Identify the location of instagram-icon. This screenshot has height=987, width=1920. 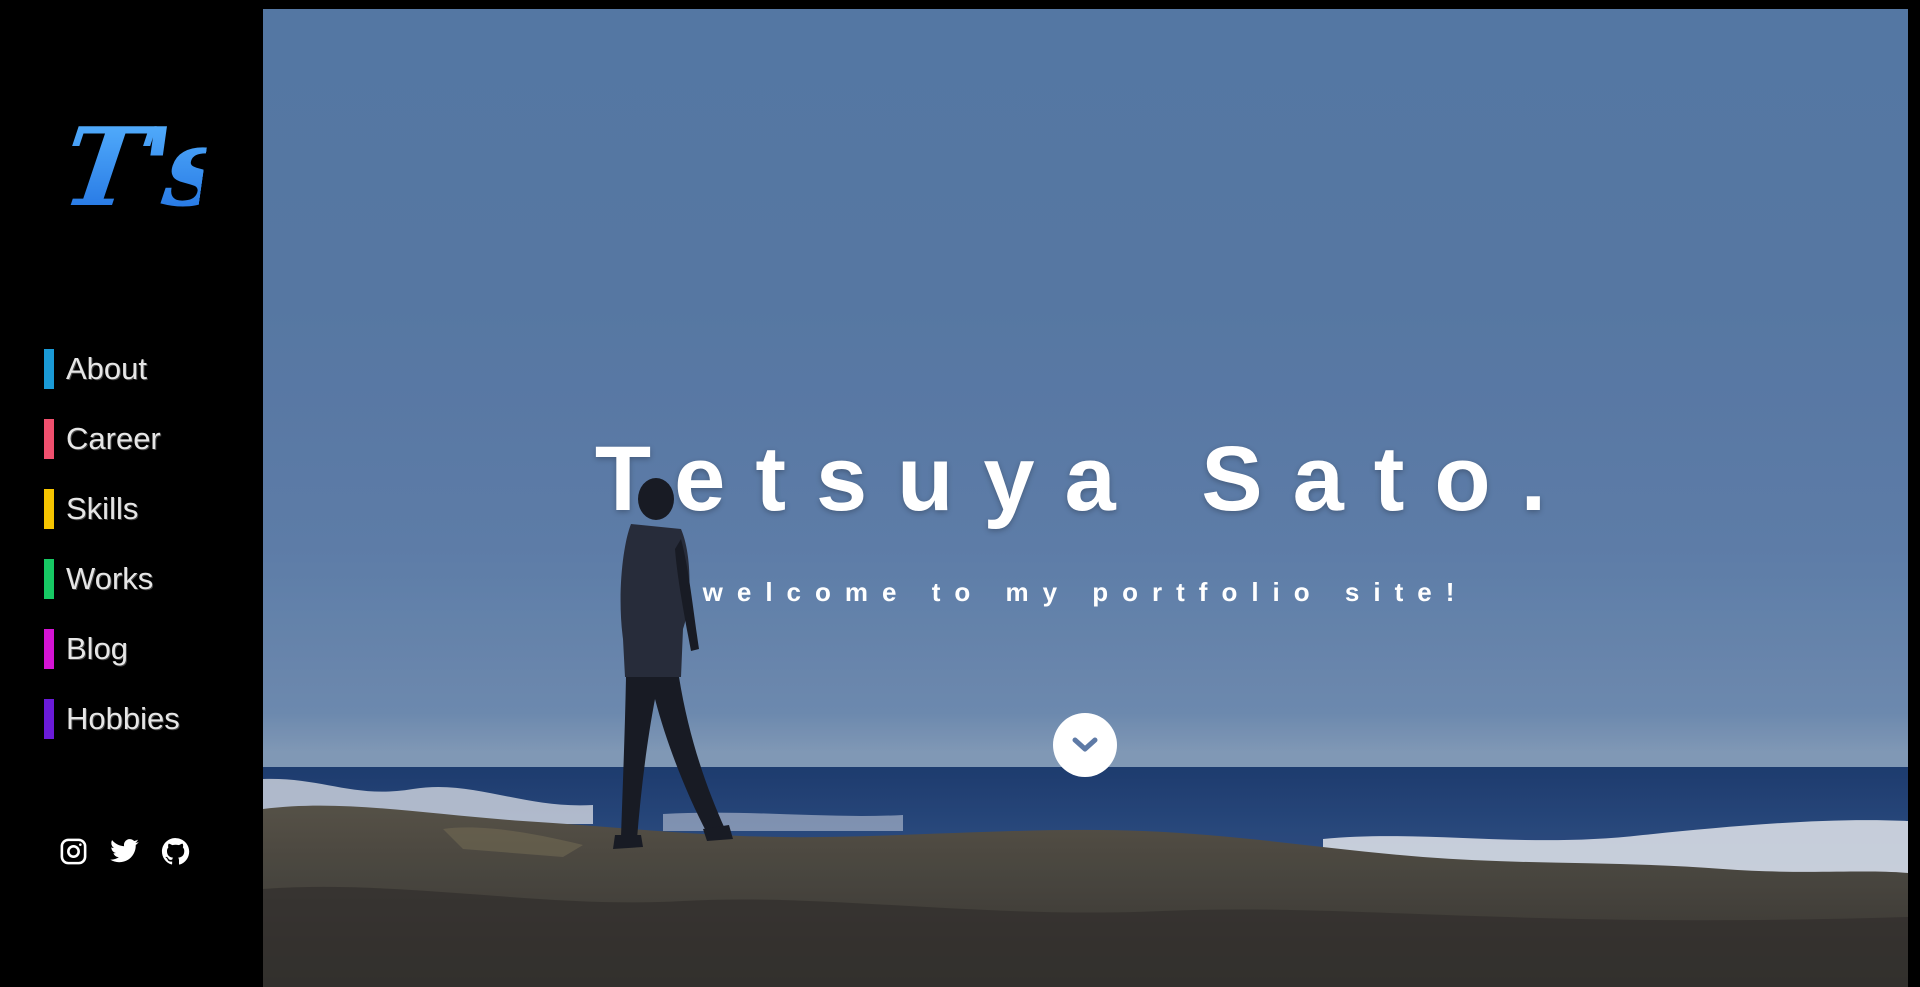
(73, 851).